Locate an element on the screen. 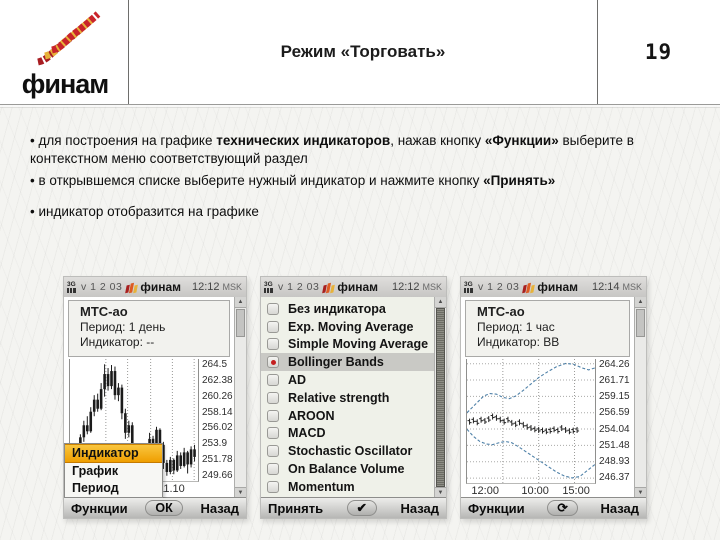 The height and width of the screenshot is (540, 720). x-axis-label: 10:00 is located at coordinates (535, 491).